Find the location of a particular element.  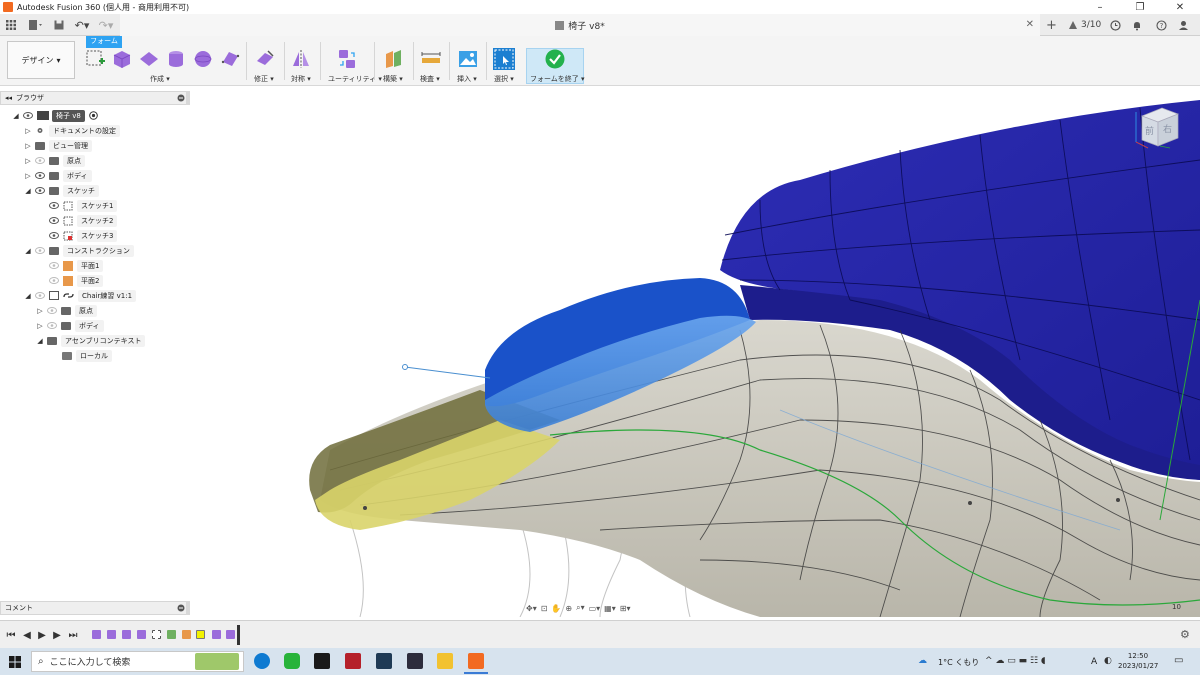

tree-item-root: ◢ 椅子 v8 is located at coordinates (55, 115).